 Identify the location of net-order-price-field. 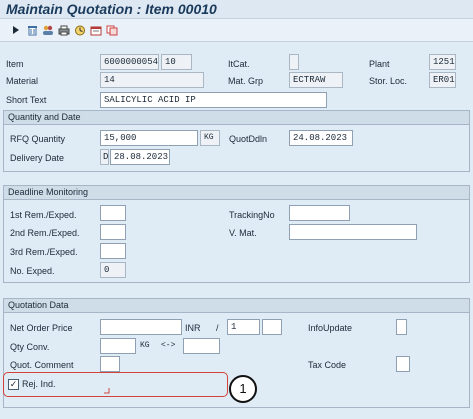
(141, 327).